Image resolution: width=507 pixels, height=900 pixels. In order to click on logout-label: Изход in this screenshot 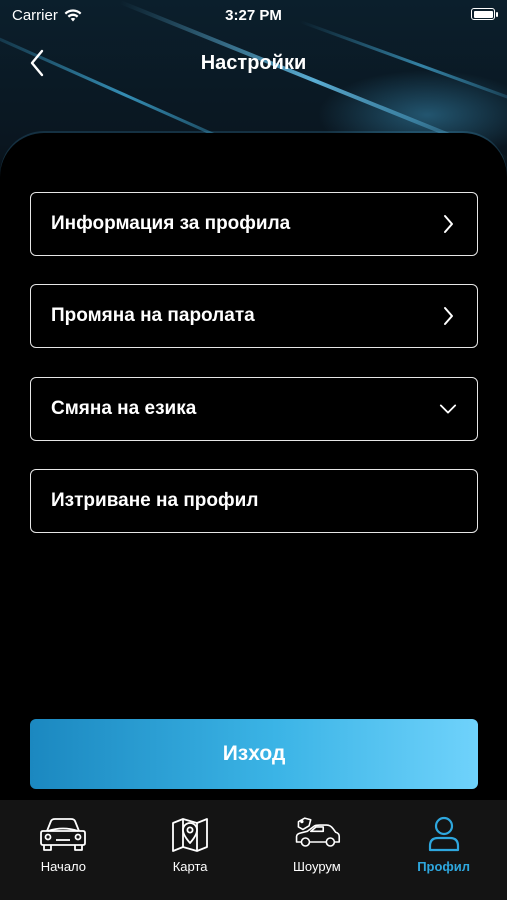, I will do `click(254, 753)`.